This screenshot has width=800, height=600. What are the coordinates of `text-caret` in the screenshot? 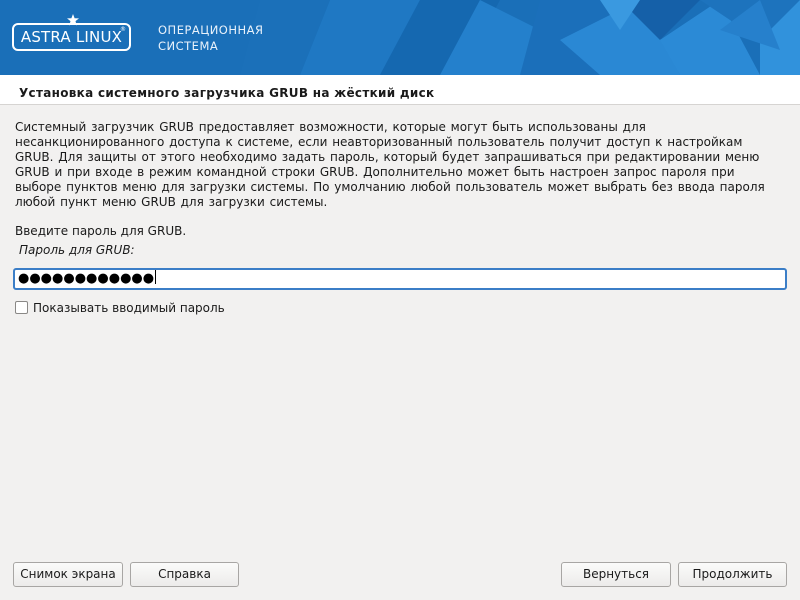 It's located at (156, 277).